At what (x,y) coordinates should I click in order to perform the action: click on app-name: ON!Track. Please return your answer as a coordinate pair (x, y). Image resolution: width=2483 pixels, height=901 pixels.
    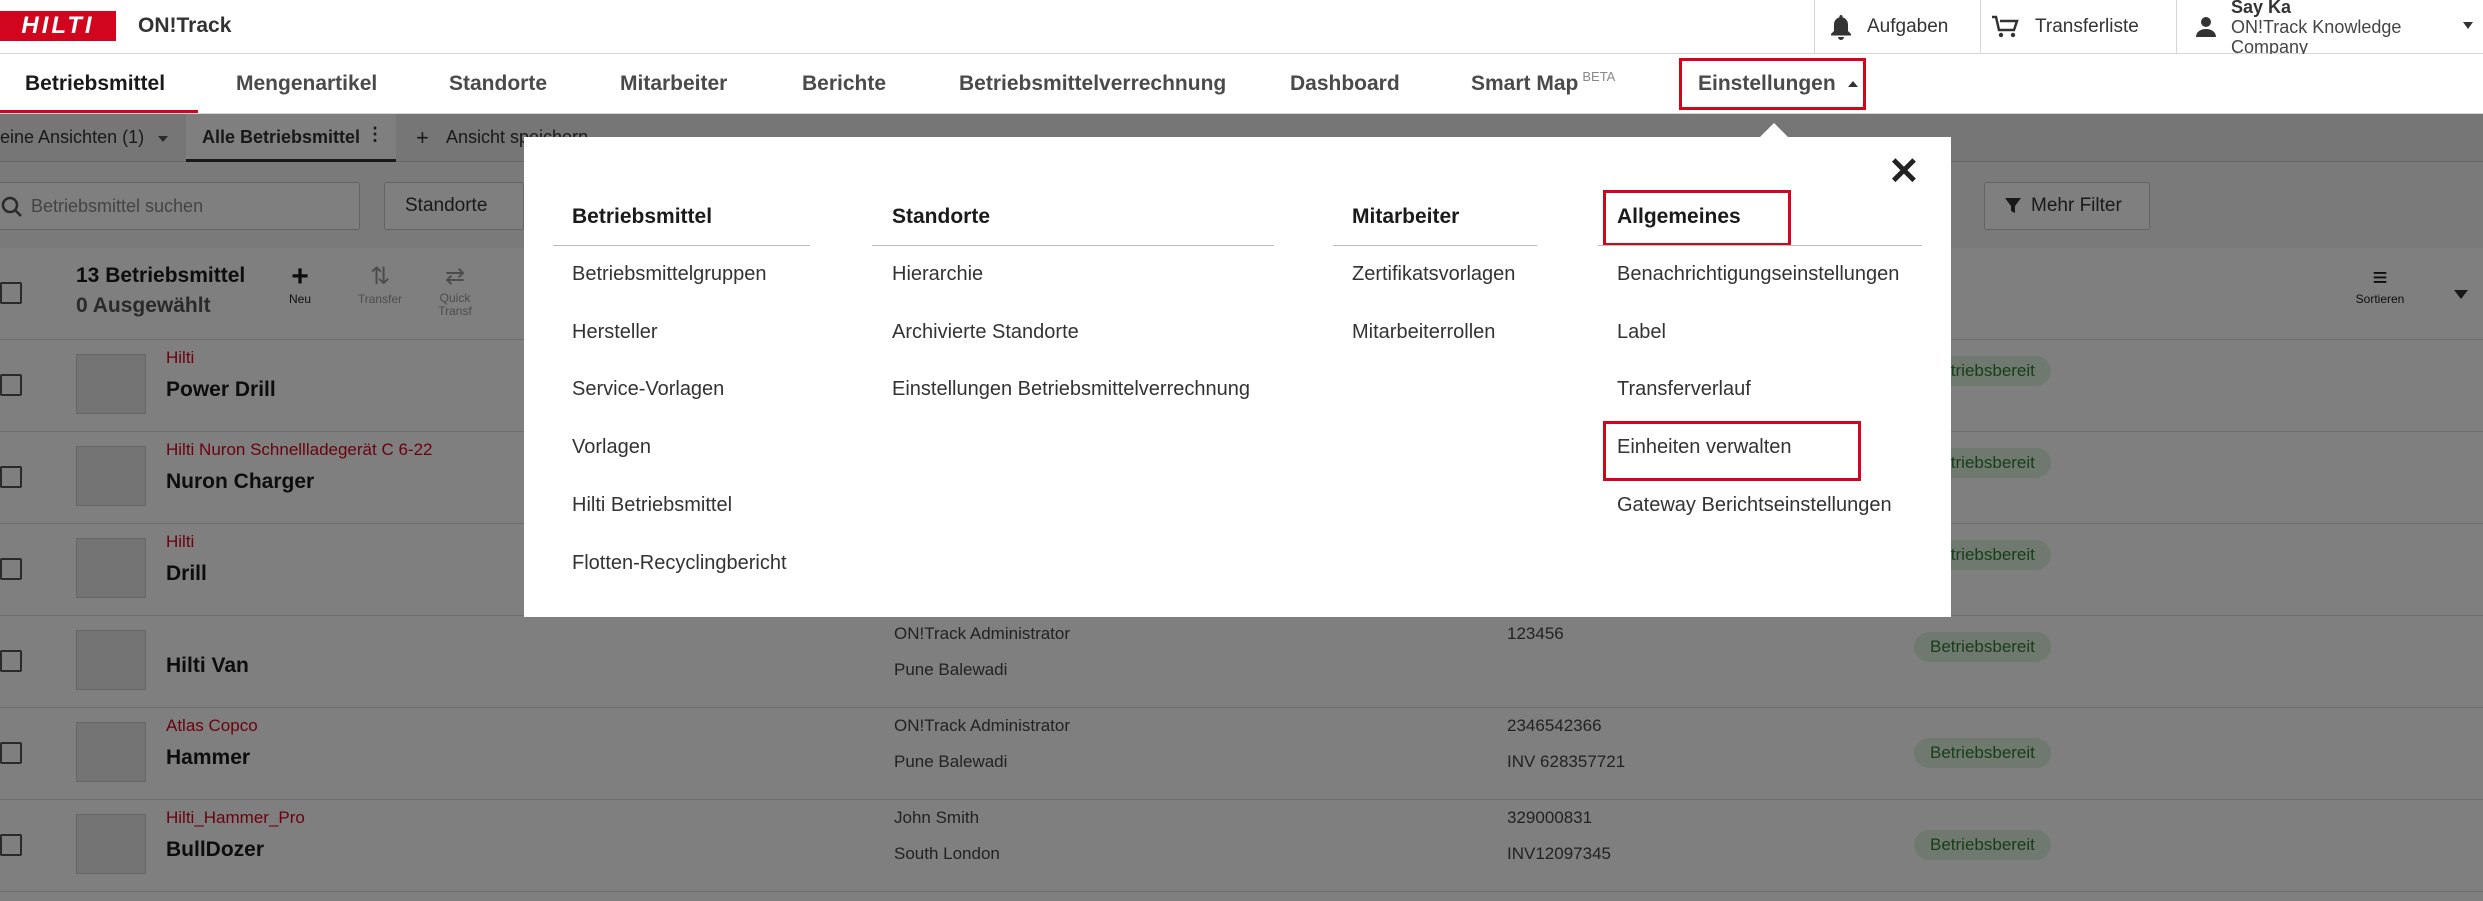
    Looking at the image, I should click on (185, 25).